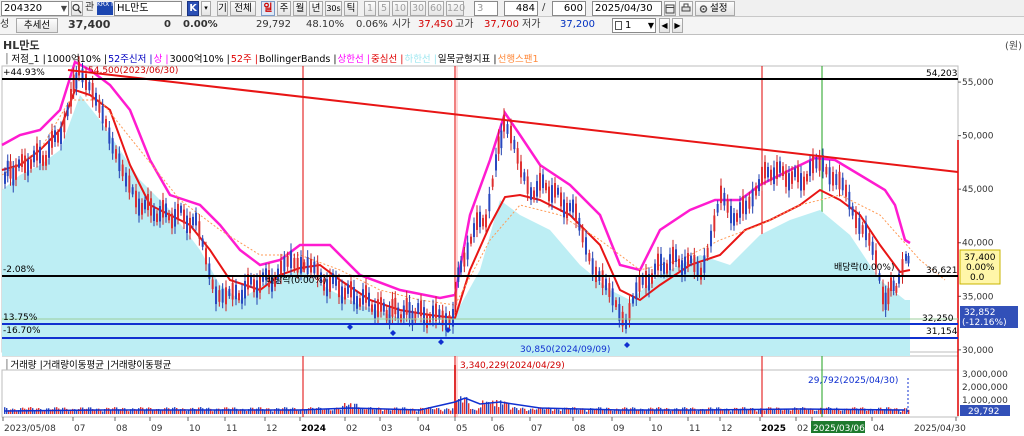 The image size is (1024, 436). What do you see at coordinates (565, 350) in the screenshot?
I see `low-point-label: 30,850(2024/09/09)` at bounding box center [565, 350].